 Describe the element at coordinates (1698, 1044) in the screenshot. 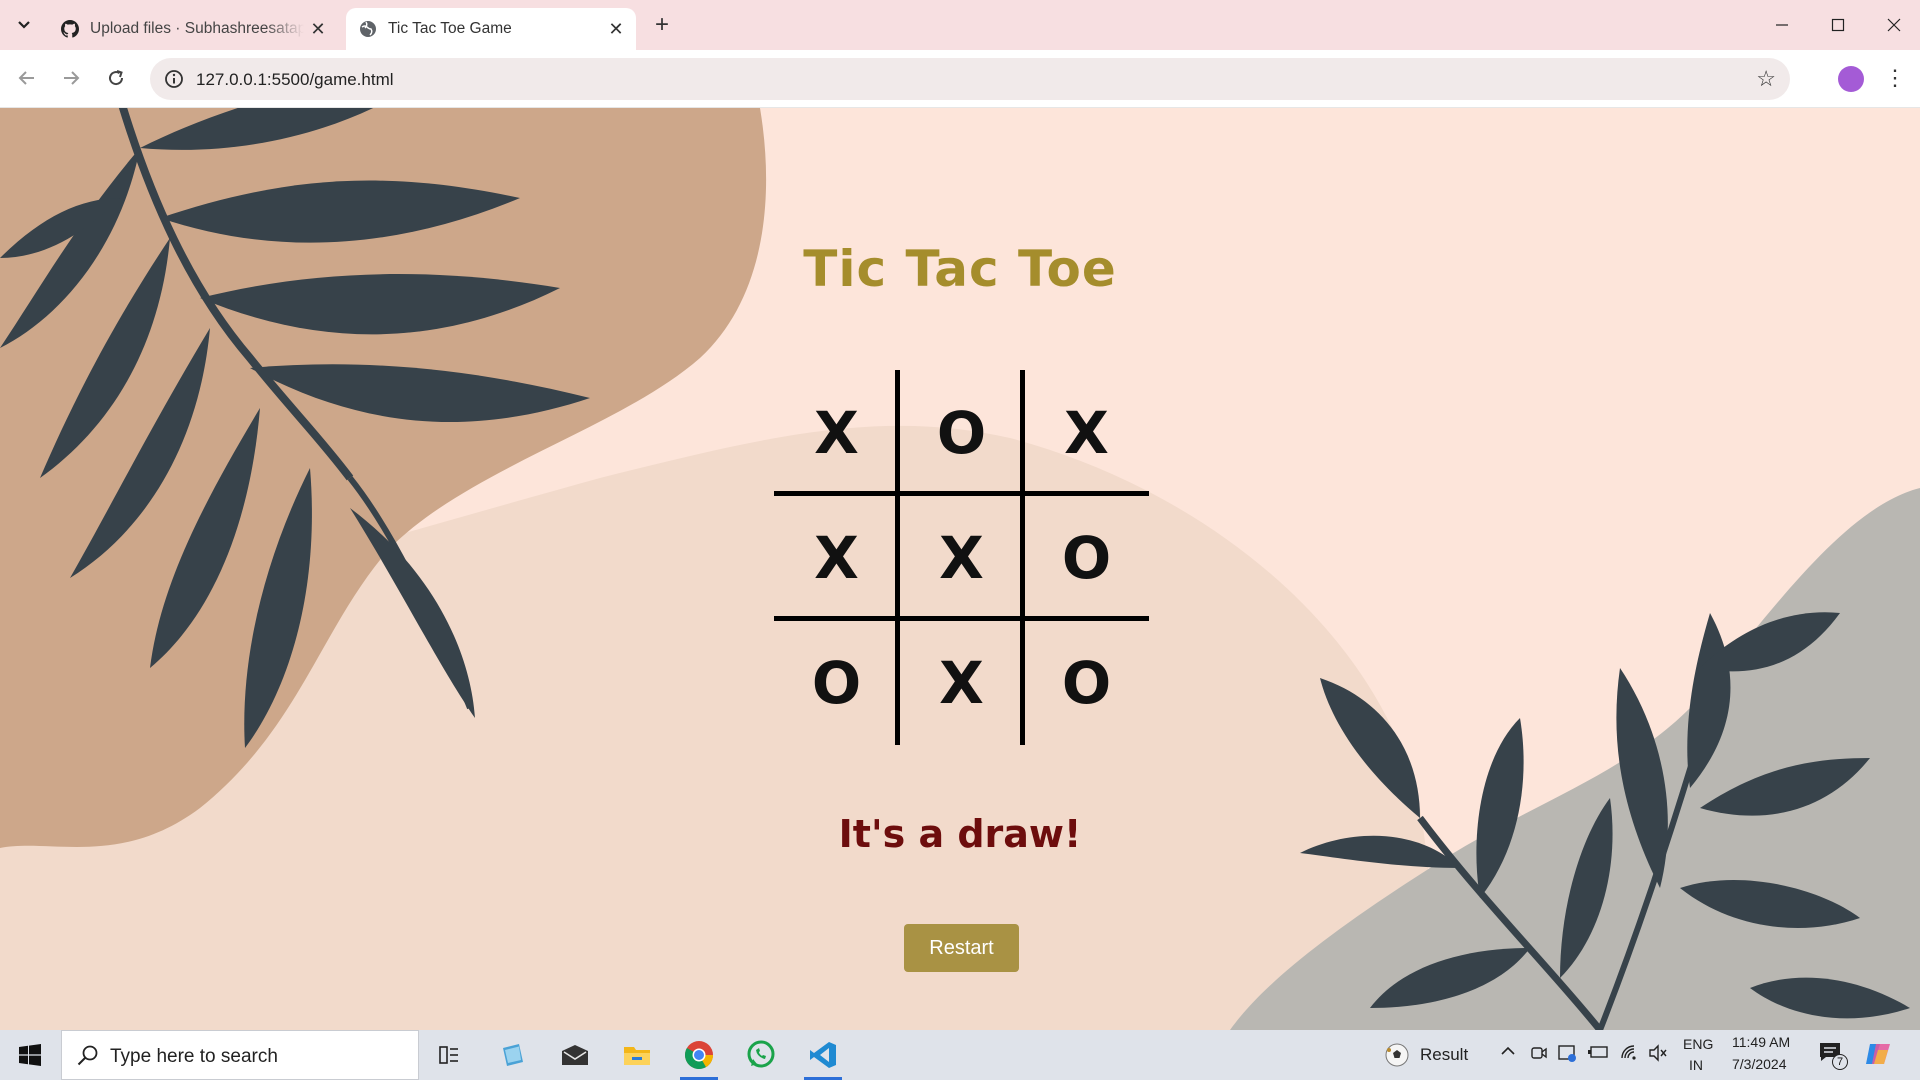

I see `language-code: ENG` at that location.